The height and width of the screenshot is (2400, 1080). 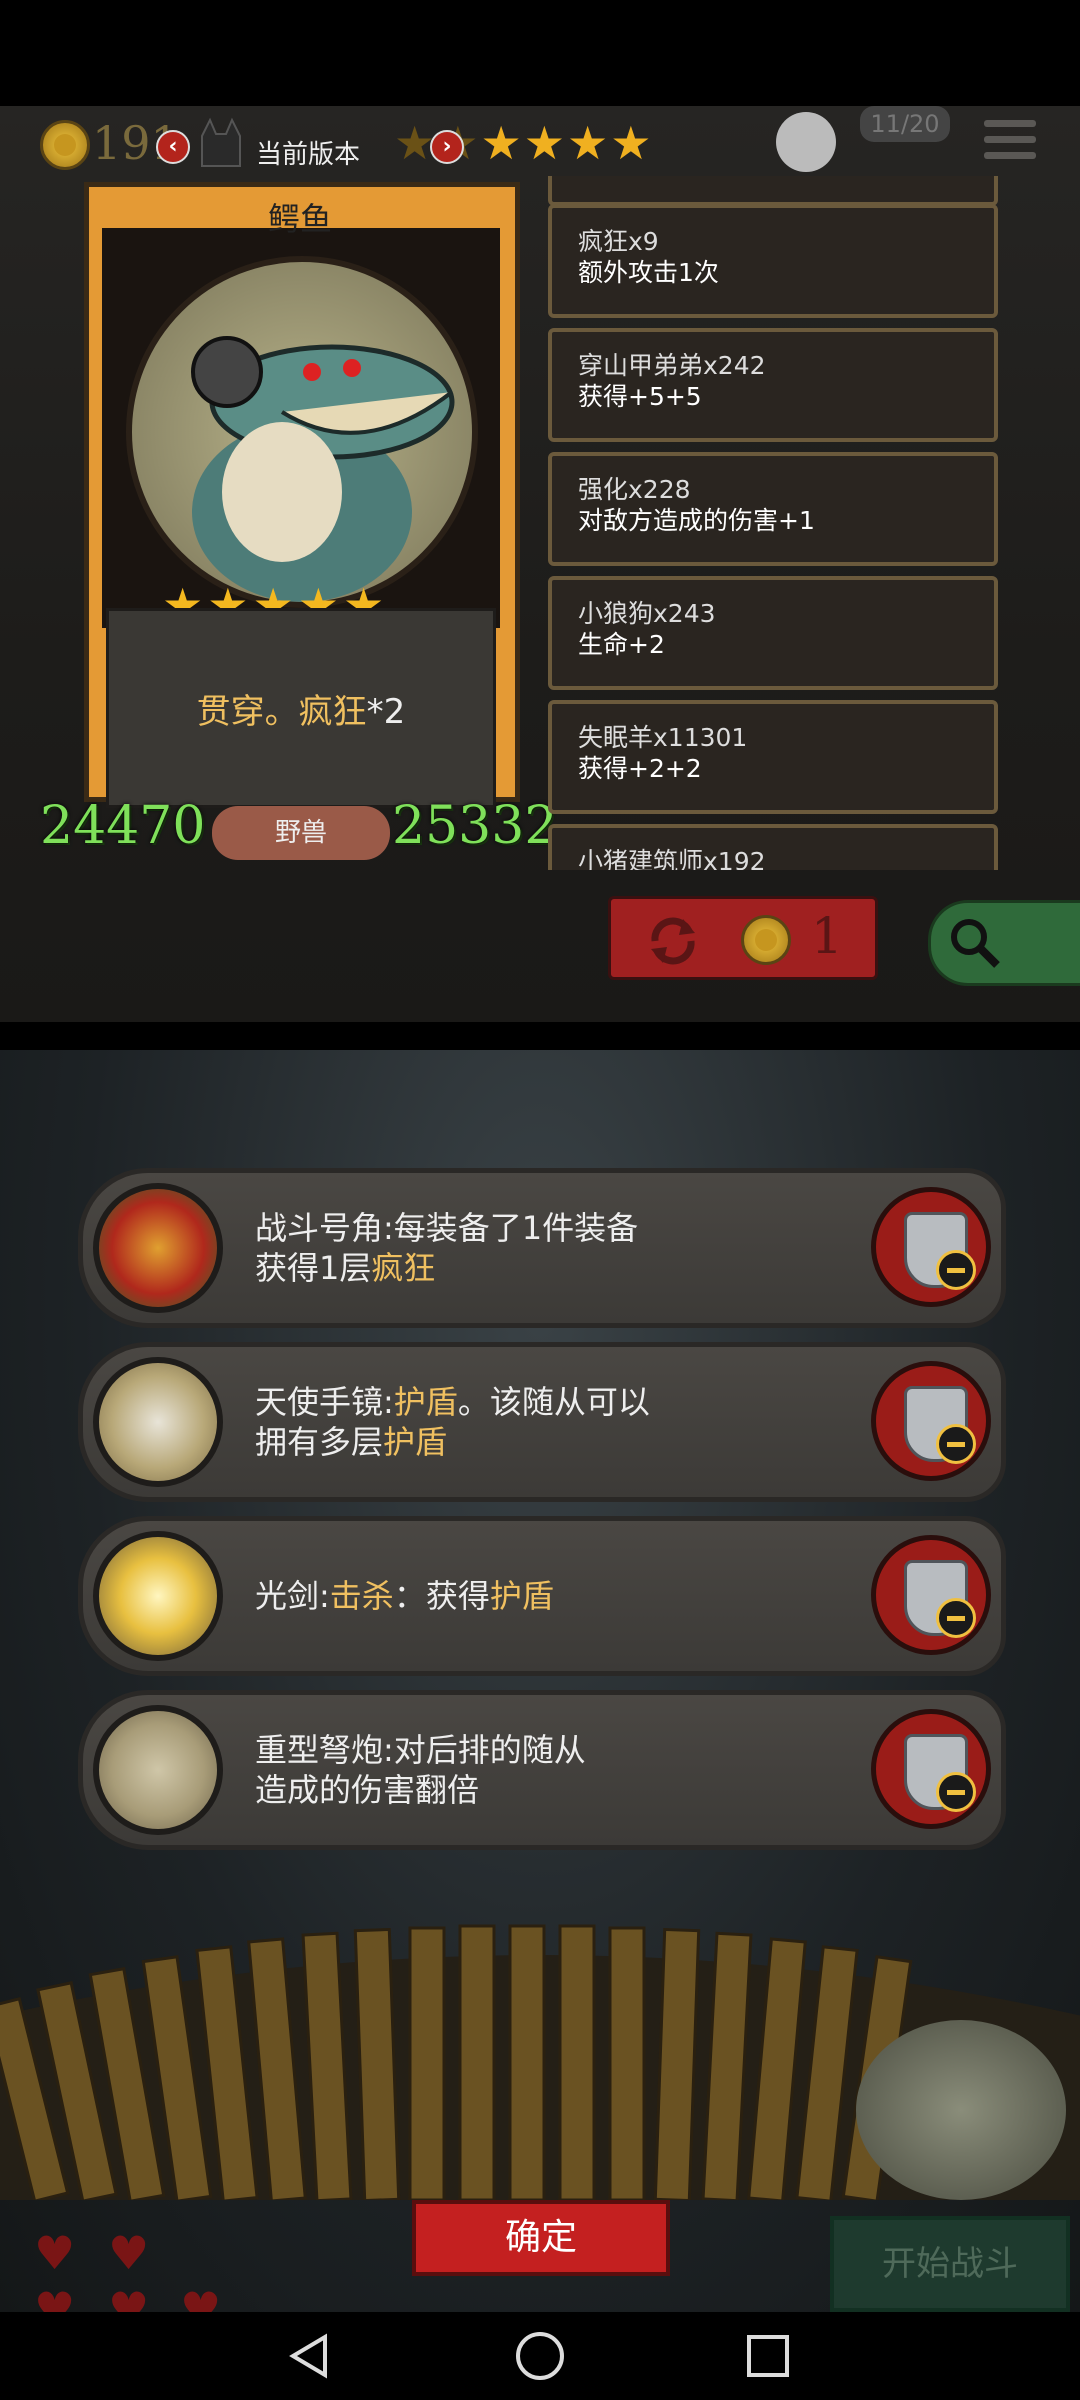 What do you see at coordinates (158, 1596) in the screenshot?
I see `light-sword-icon` at bounding box center [158, 1596].